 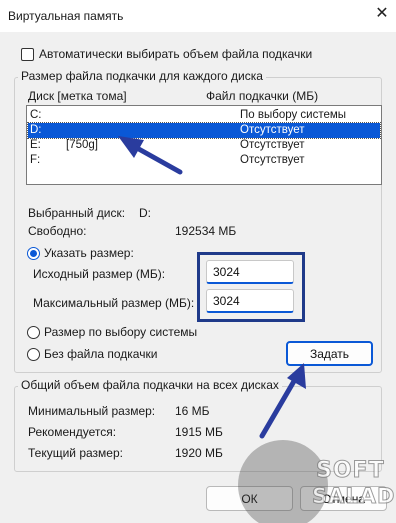 What do you see at coordinates (150, 155) in the screenshot?
I see `arrow-to-drive-d-icon` at bounding box center [150, 155].